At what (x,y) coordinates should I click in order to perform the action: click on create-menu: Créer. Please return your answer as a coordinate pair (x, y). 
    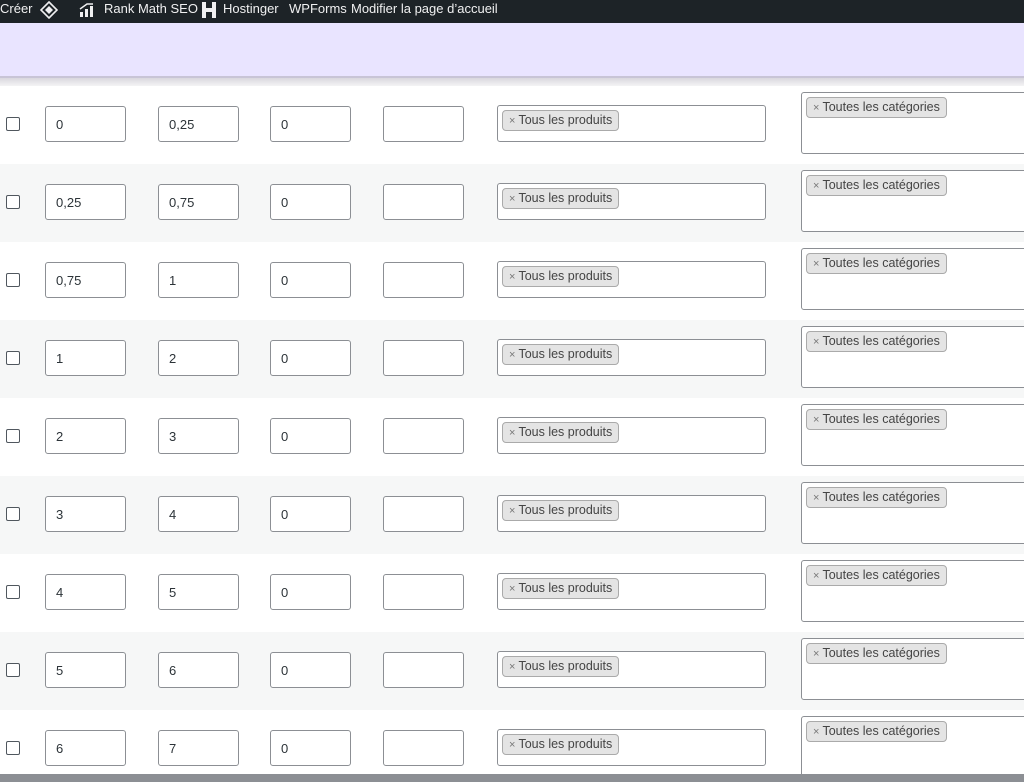
    Looking at the image, I should click on (16, 11).